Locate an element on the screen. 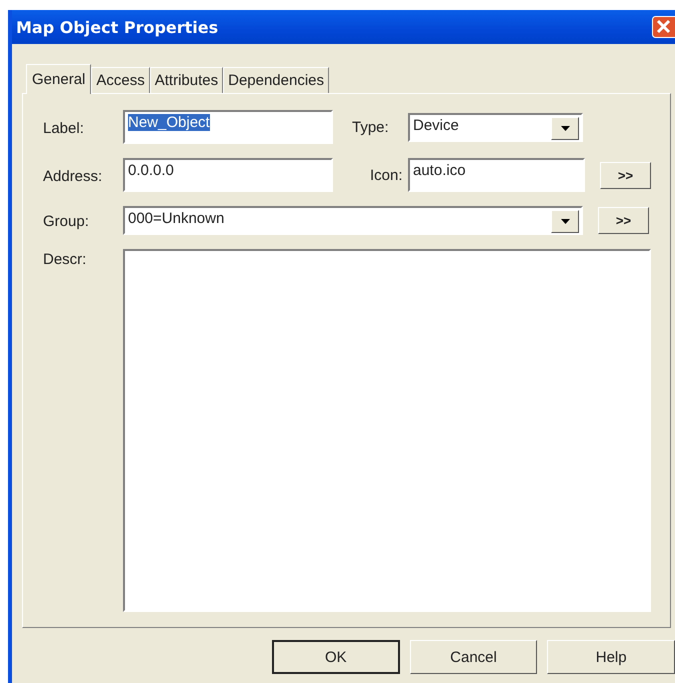 This screenshot has height=683, width=675. tab: Dependencies is located at coordinates (276, 80).